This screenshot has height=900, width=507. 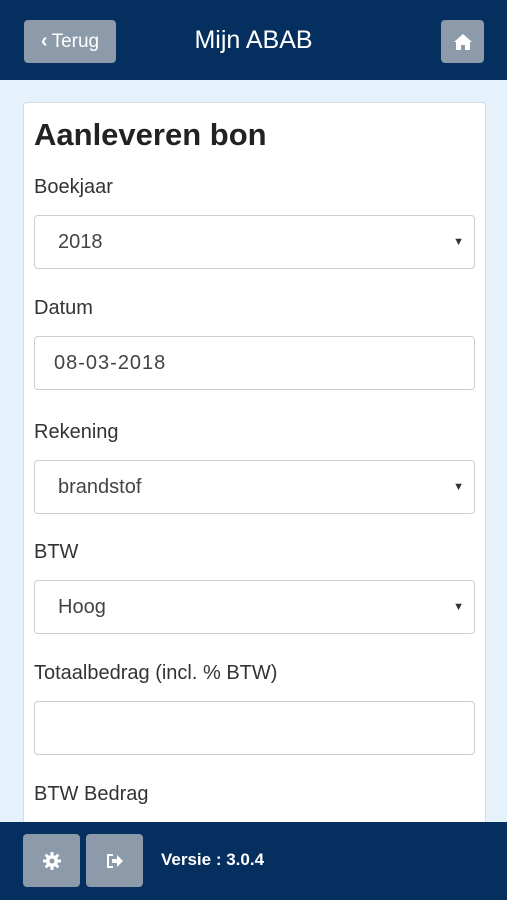 What do you see at coordinates (253, 40) in the screenshot?
I see `top-bar: ‹ Terug Mijn ABAB` at bounding box center [253, 40].